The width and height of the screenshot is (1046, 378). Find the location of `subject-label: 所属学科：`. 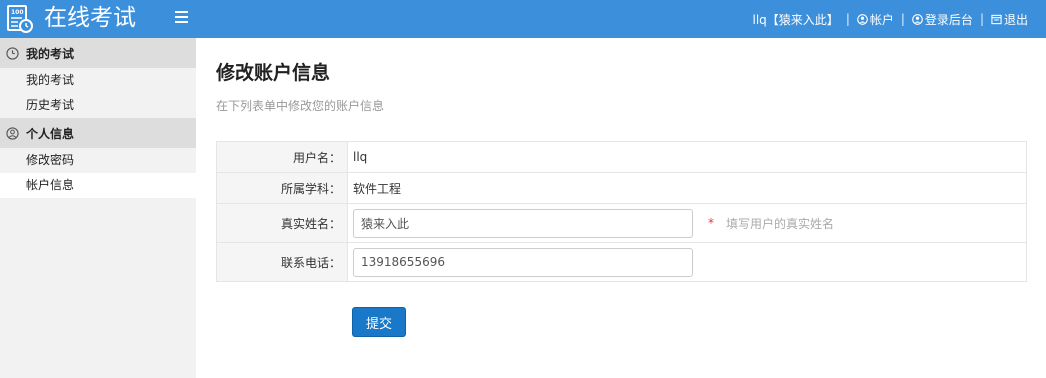

subject-label: 所属学科： is located at coordinates (282, 188).